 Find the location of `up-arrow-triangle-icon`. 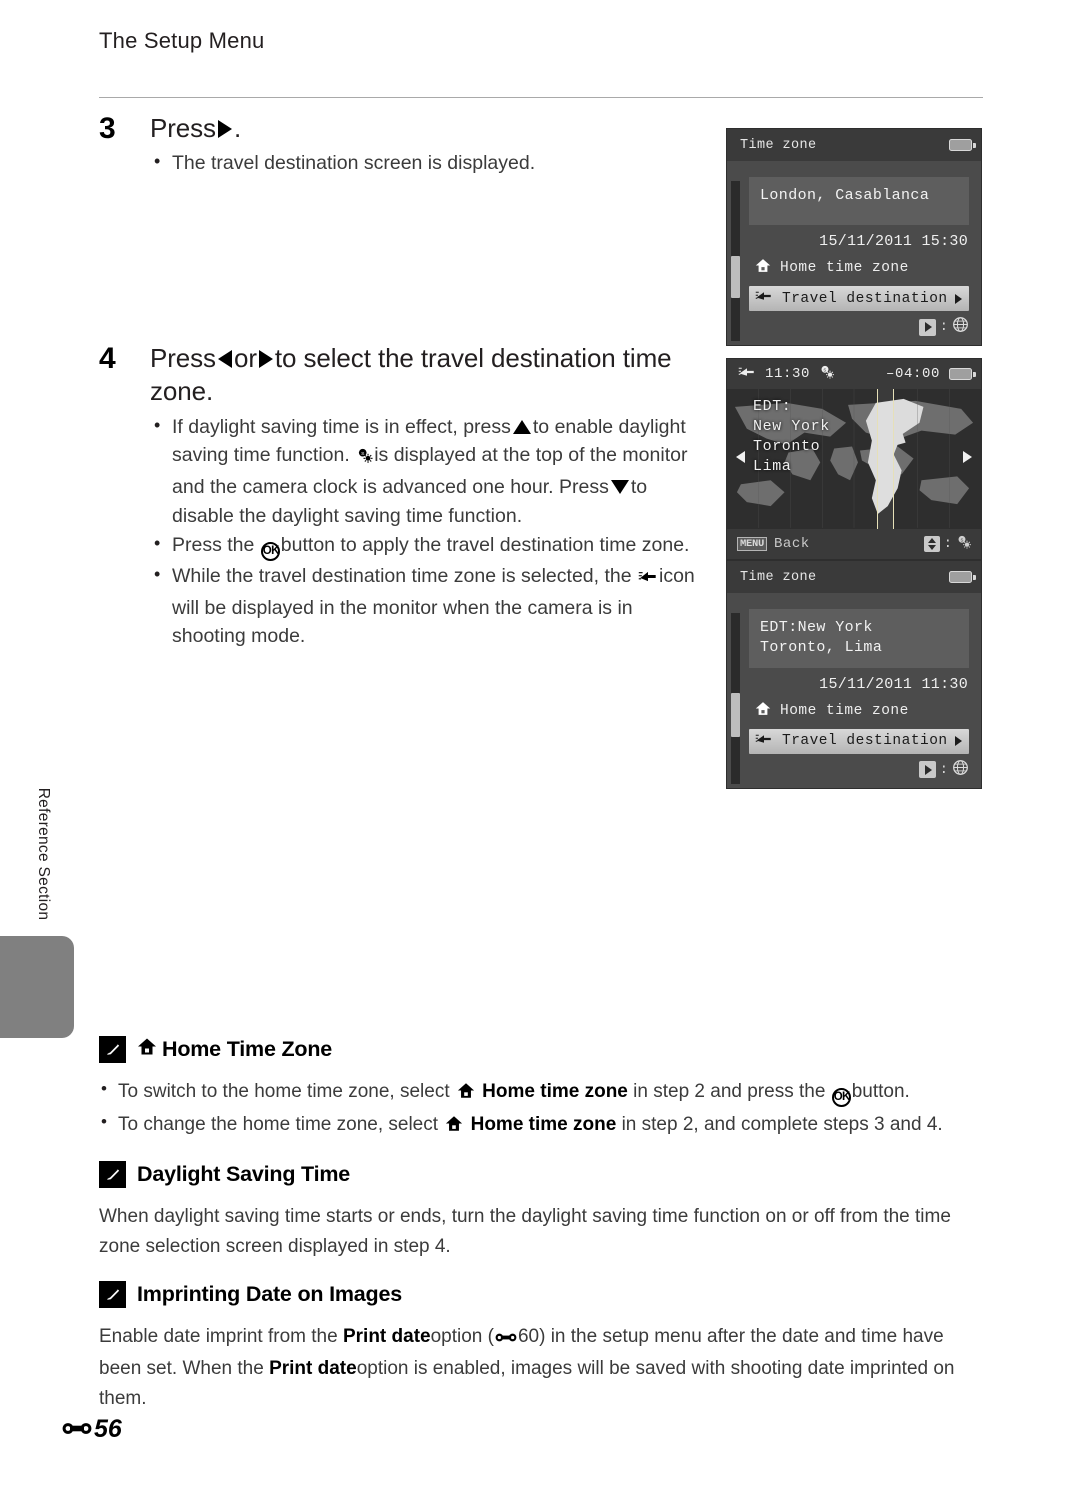

up-arrow-triangle-icon is located at coordinates (521, 426).